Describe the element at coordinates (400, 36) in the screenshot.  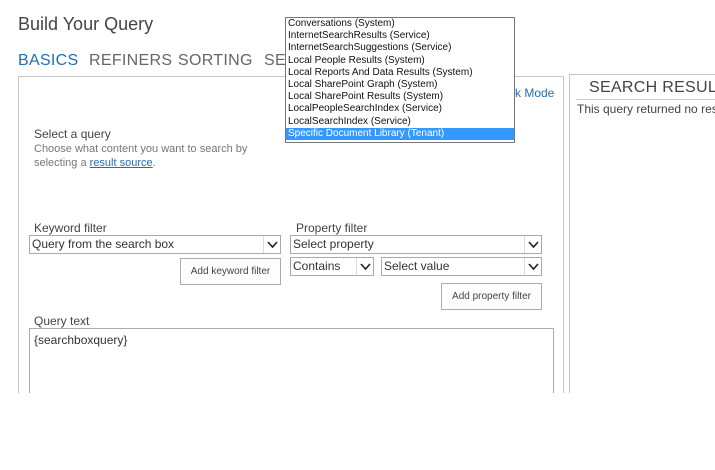
I see `dropdown-option: InternetSearchResults (Service)` at that location.